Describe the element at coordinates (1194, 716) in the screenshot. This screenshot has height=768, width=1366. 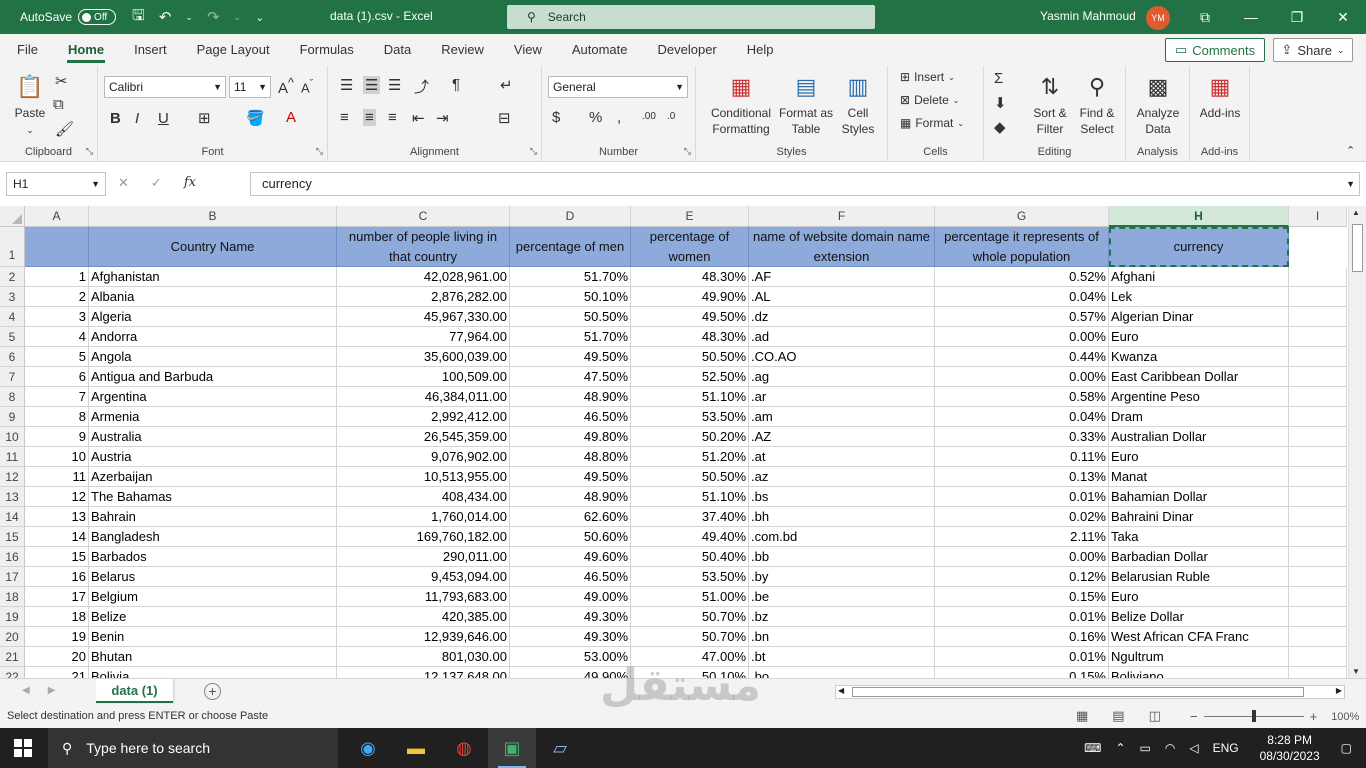
I see `zoom-out-icon: −` at that location.